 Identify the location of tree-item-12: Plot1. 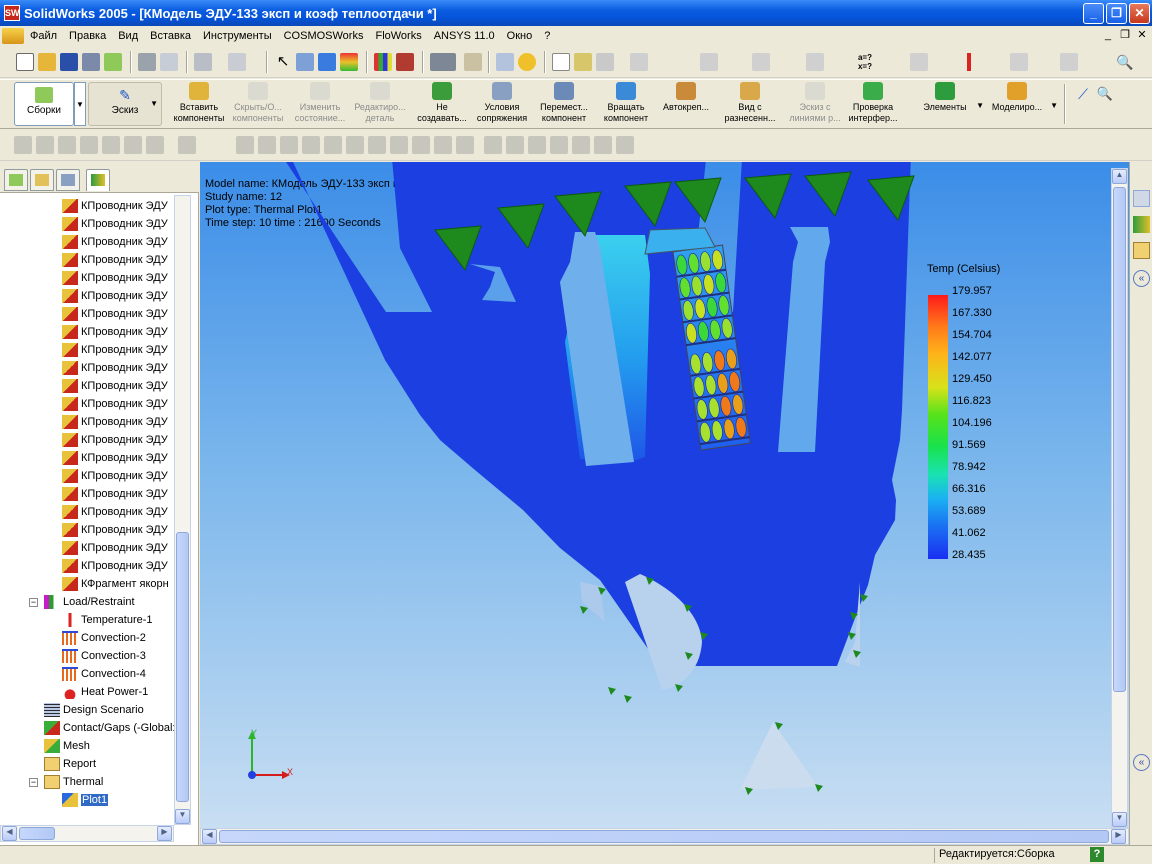
(85, 800).